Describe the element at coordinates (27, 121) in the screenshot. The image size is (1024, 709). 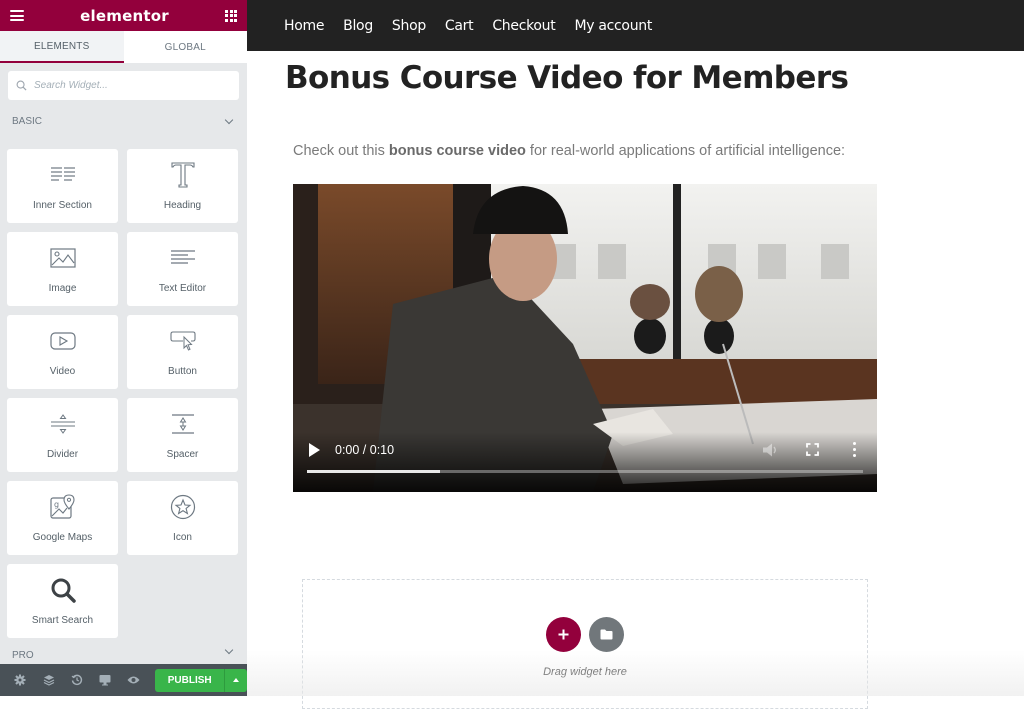
I see `category-basic-label: BASIC` at that location.